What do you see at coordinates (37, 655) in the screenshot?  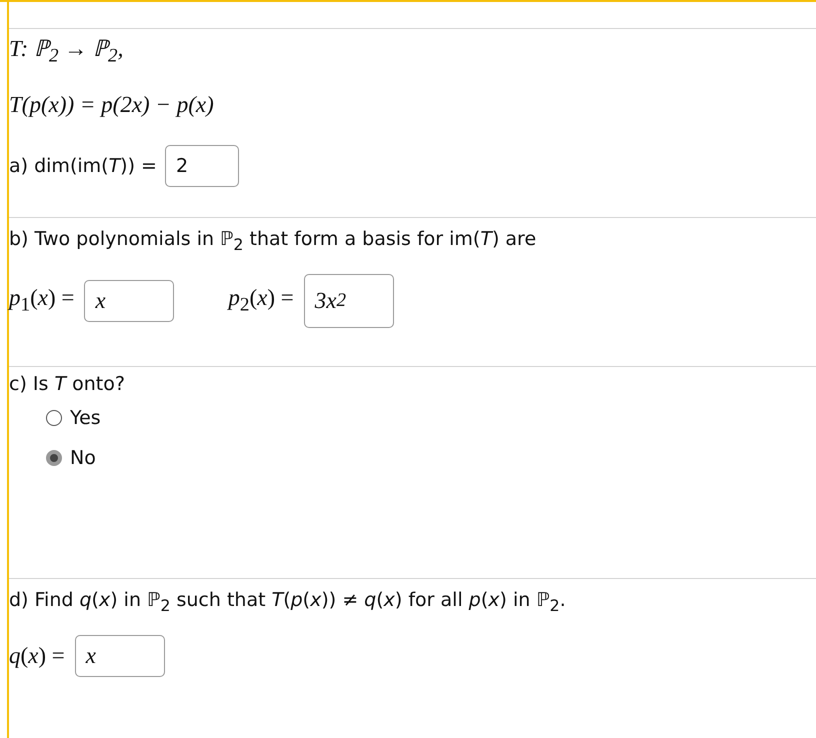 I see `field-label: q(x) =` at bounding box center [37, 655].